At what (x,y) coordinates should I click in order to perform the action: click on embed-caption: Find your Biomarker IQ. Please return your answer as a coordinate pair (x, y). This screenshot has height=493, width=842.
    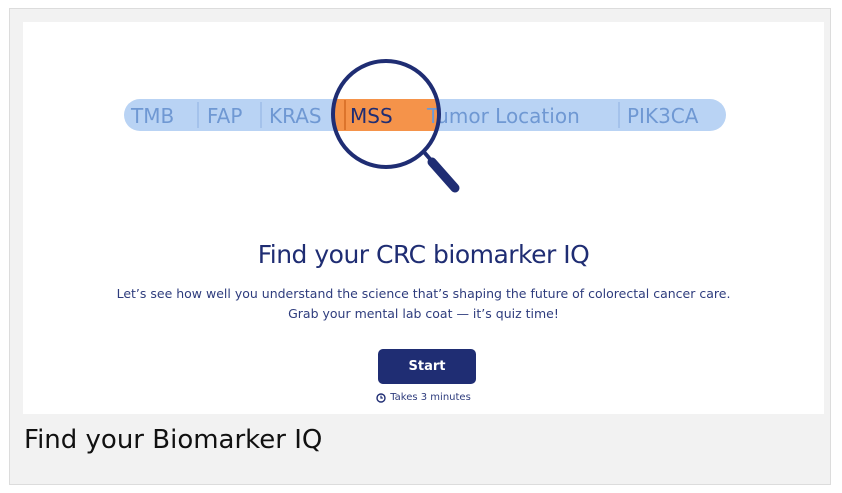
    Looking at the image, I should click on (173, 440).